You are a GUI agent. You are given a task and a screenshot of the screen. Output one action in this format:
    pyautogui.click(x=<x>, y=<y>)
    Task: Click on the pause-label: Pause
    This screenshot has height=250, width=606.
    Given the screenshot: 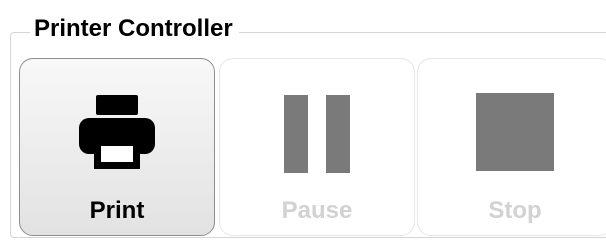 What is the action you would take?
    pyautogui.click(x=317, y=210)
    